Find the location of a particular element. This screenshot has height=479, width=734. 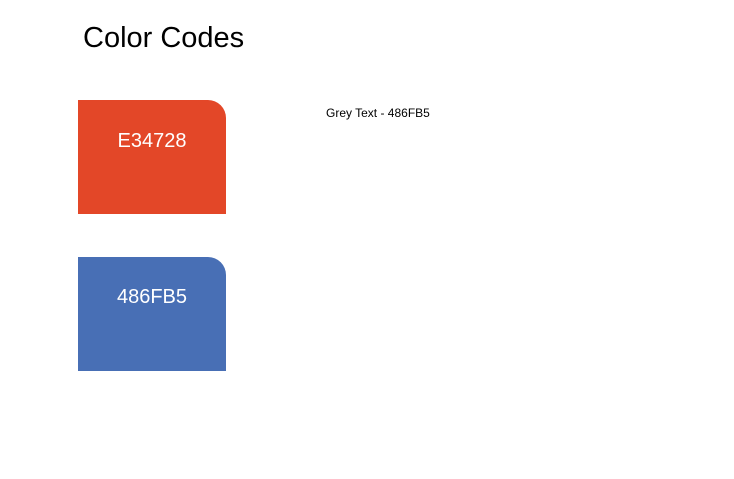

grey-text-note: Grey Text - 486FB5 is located at coordinates (378, 113).